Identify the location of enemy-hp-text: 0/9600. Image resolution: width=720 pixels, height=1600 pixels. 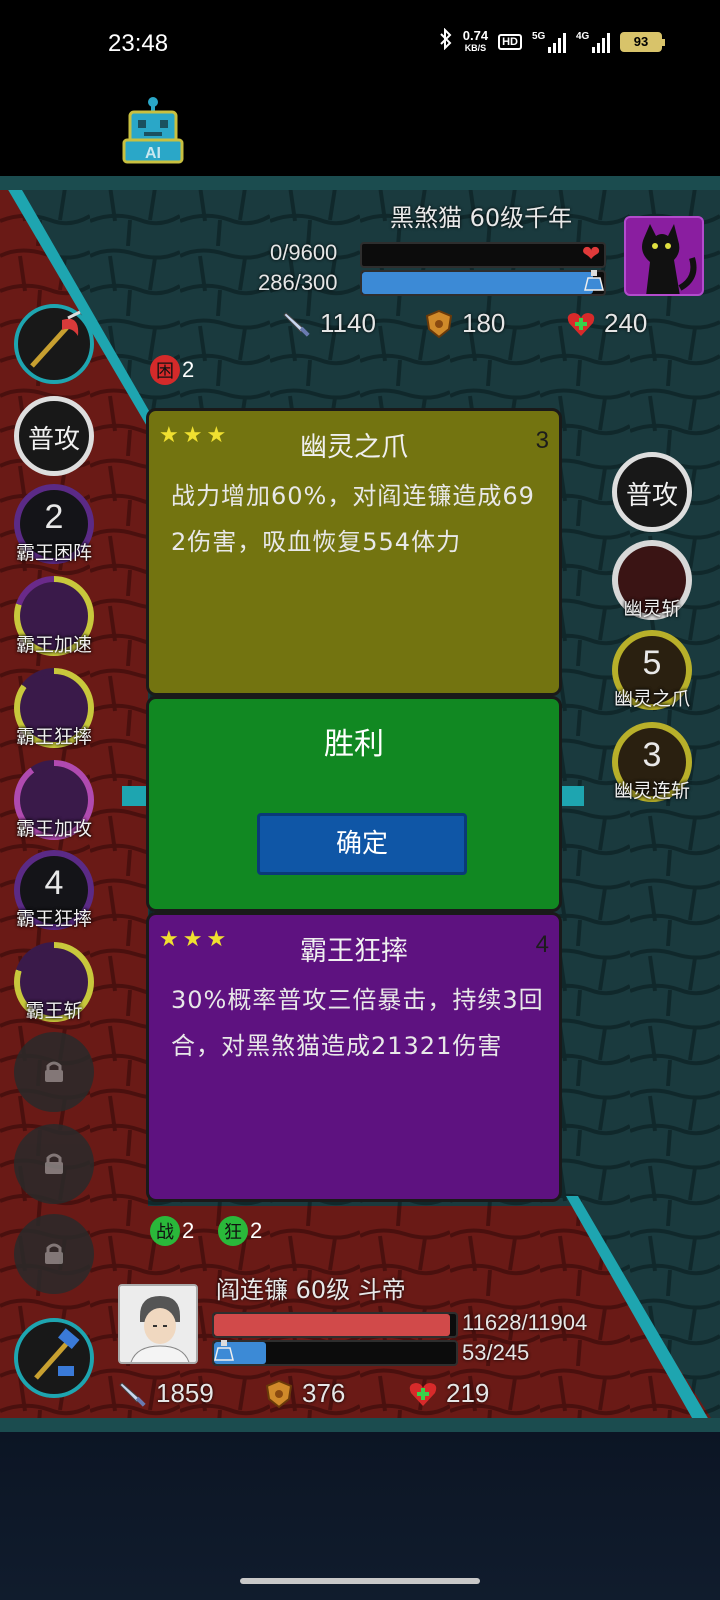
(304, 252).